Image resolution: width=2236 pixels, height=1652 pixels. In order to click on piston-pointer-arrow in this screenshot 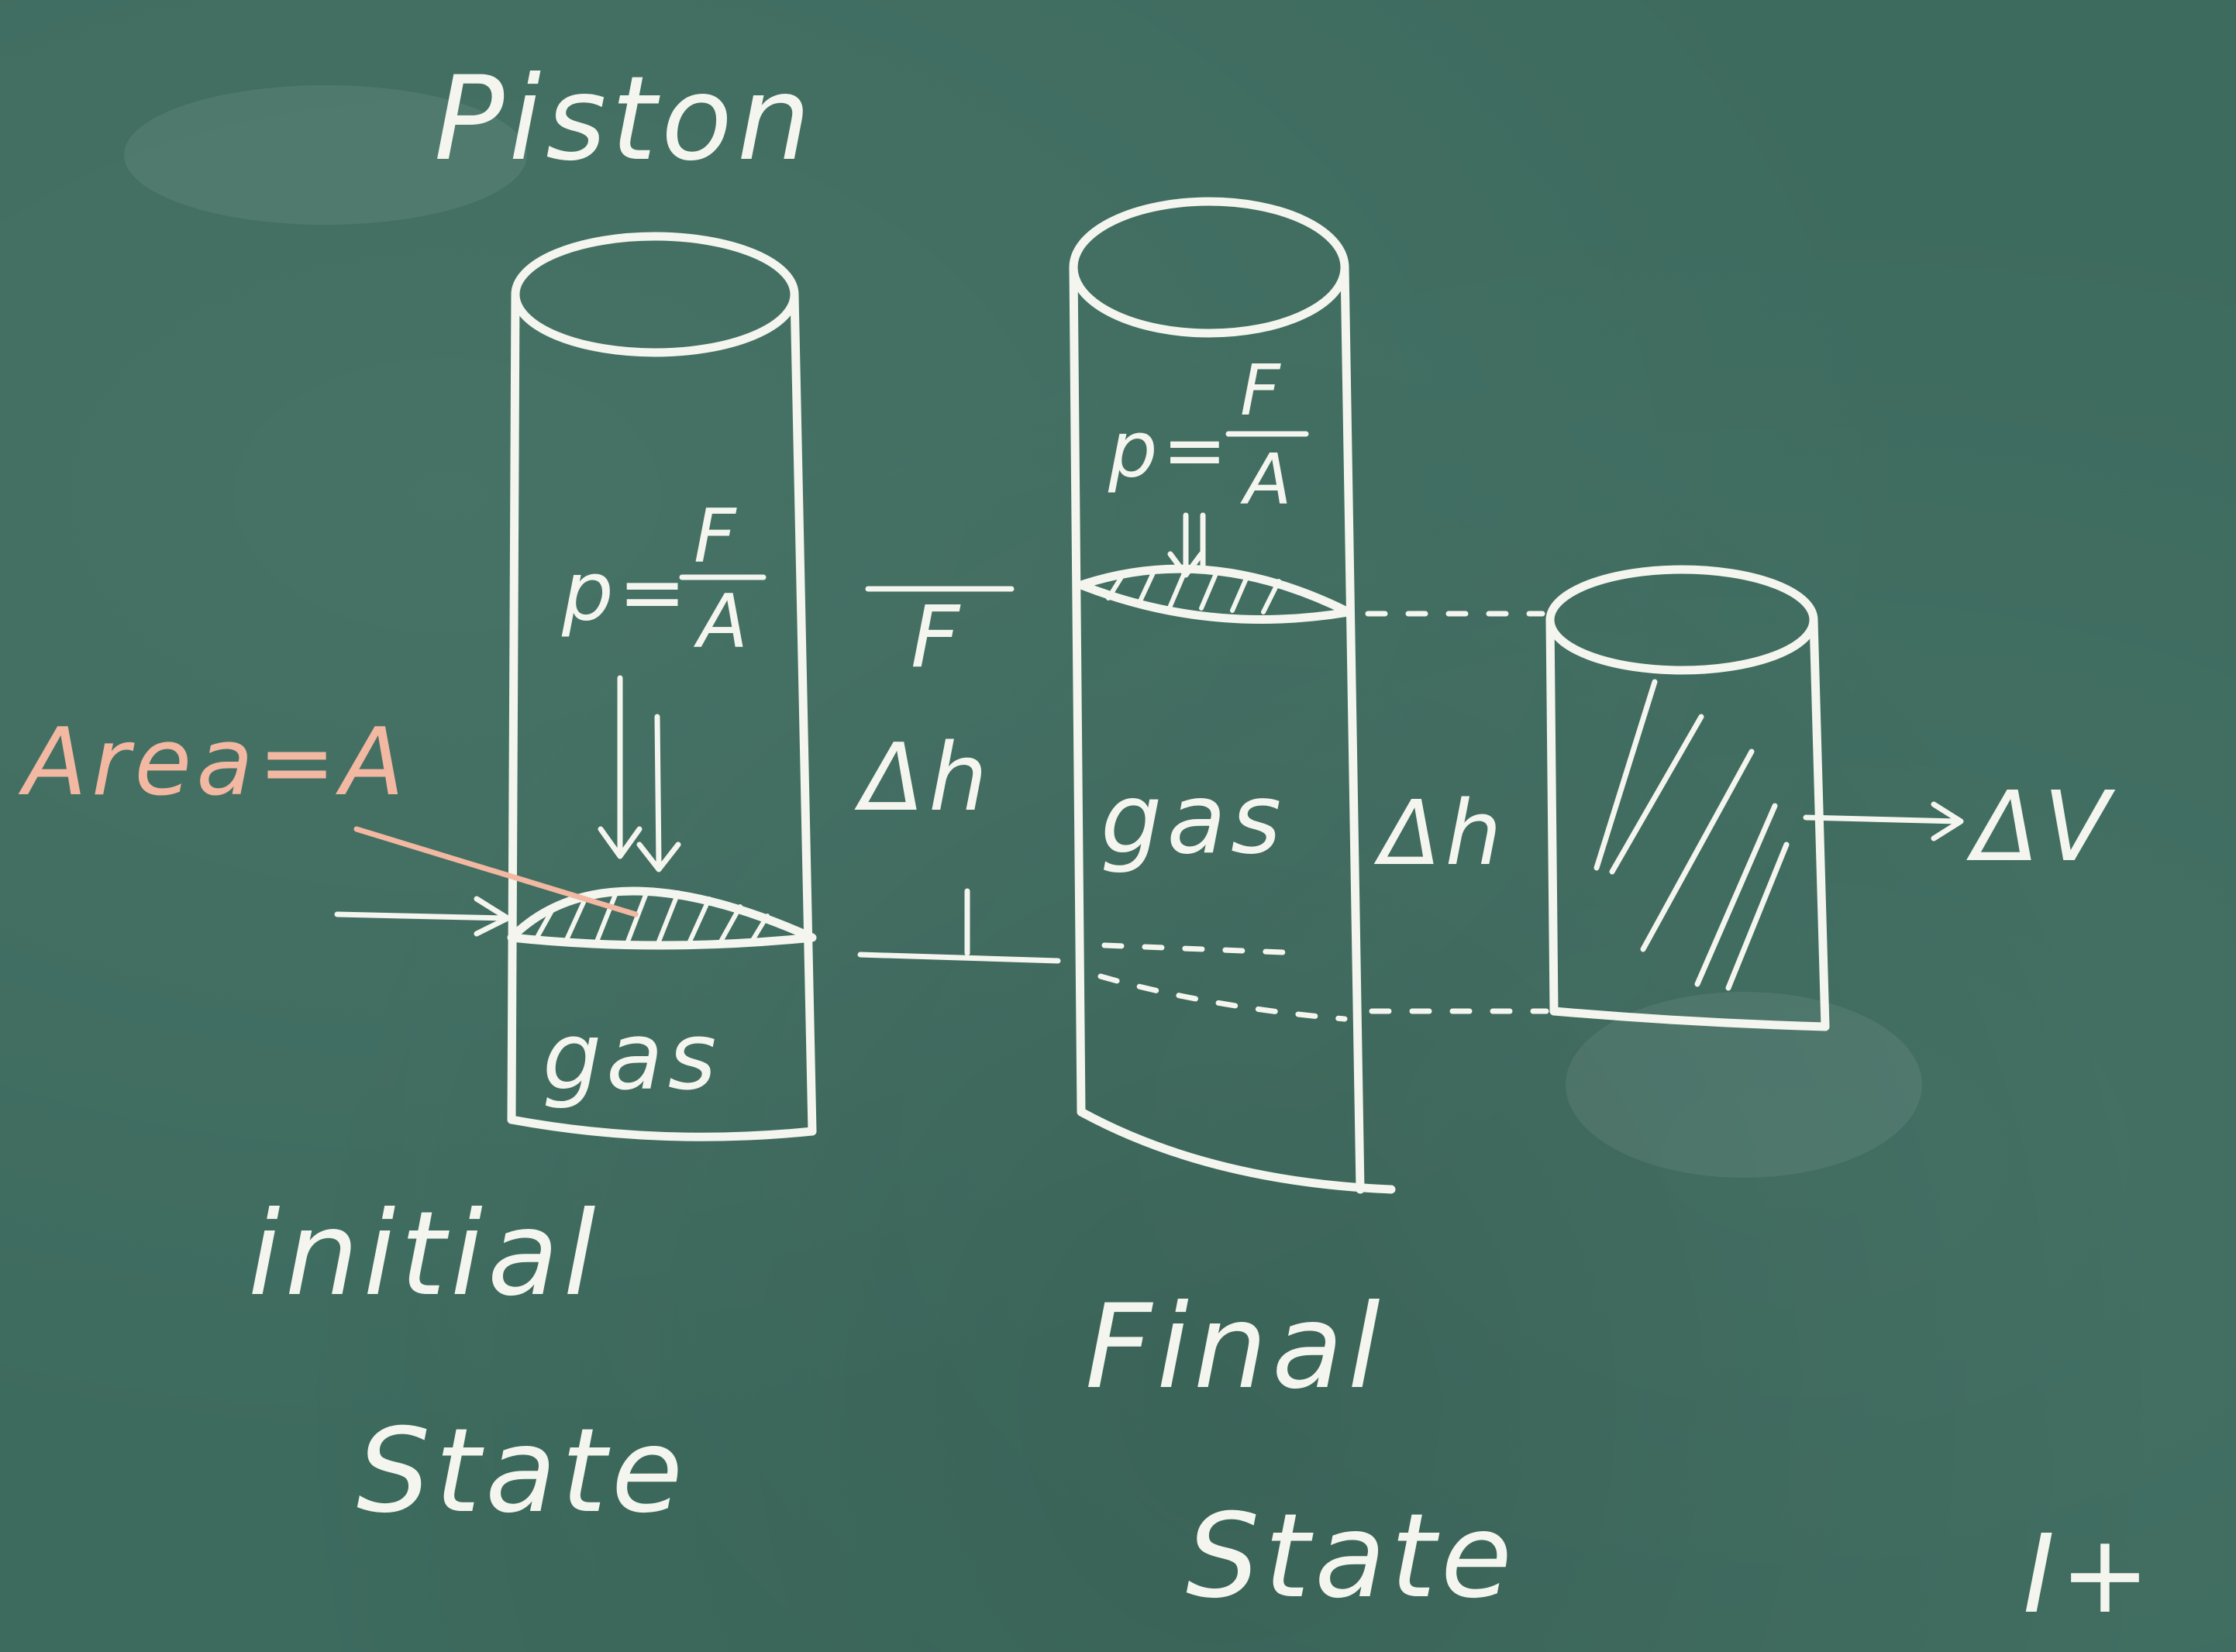, I will do `click(422, 916)`.